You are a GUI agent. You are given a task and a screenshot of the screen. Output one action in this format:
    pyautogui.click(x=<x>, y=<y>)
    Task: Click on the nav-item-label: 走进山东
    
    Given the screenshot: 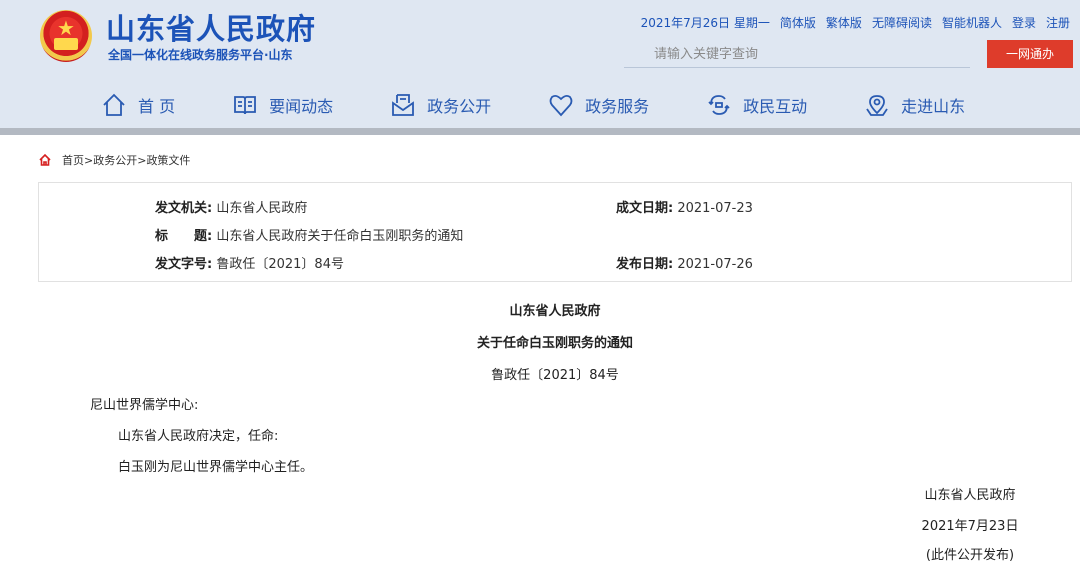 What is the action you would take?
    pyautogui.click(x=933, y=106)
    